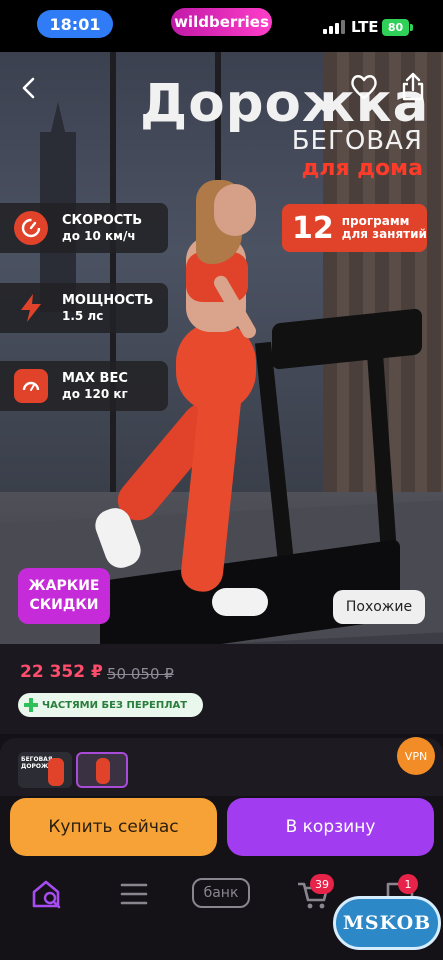 The height and width of the screenshot is (960, 443). Describe the element at coordinates (31, 228) in the screenshot. I see `speedometer-icon` at that location.